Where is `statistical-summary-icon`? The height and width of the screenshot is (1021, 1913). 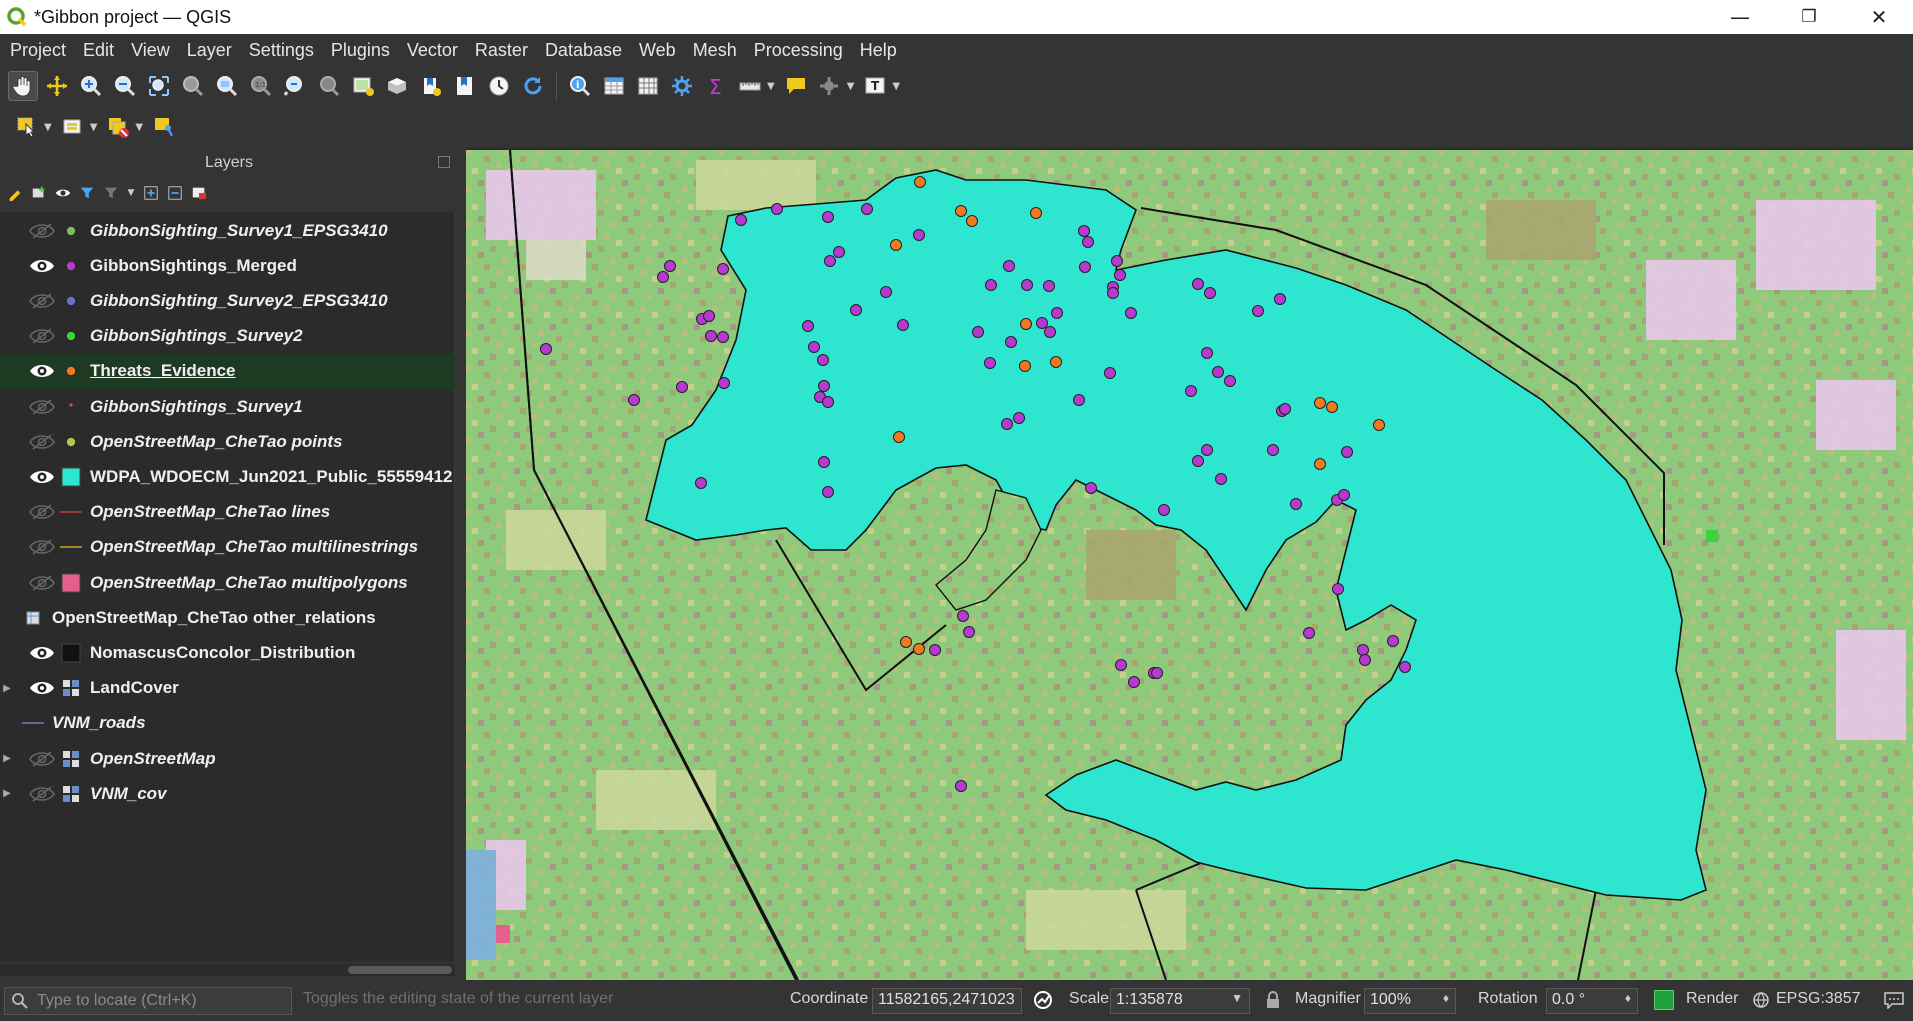 statistical-summary-icon is located at coordinates (648, 86).